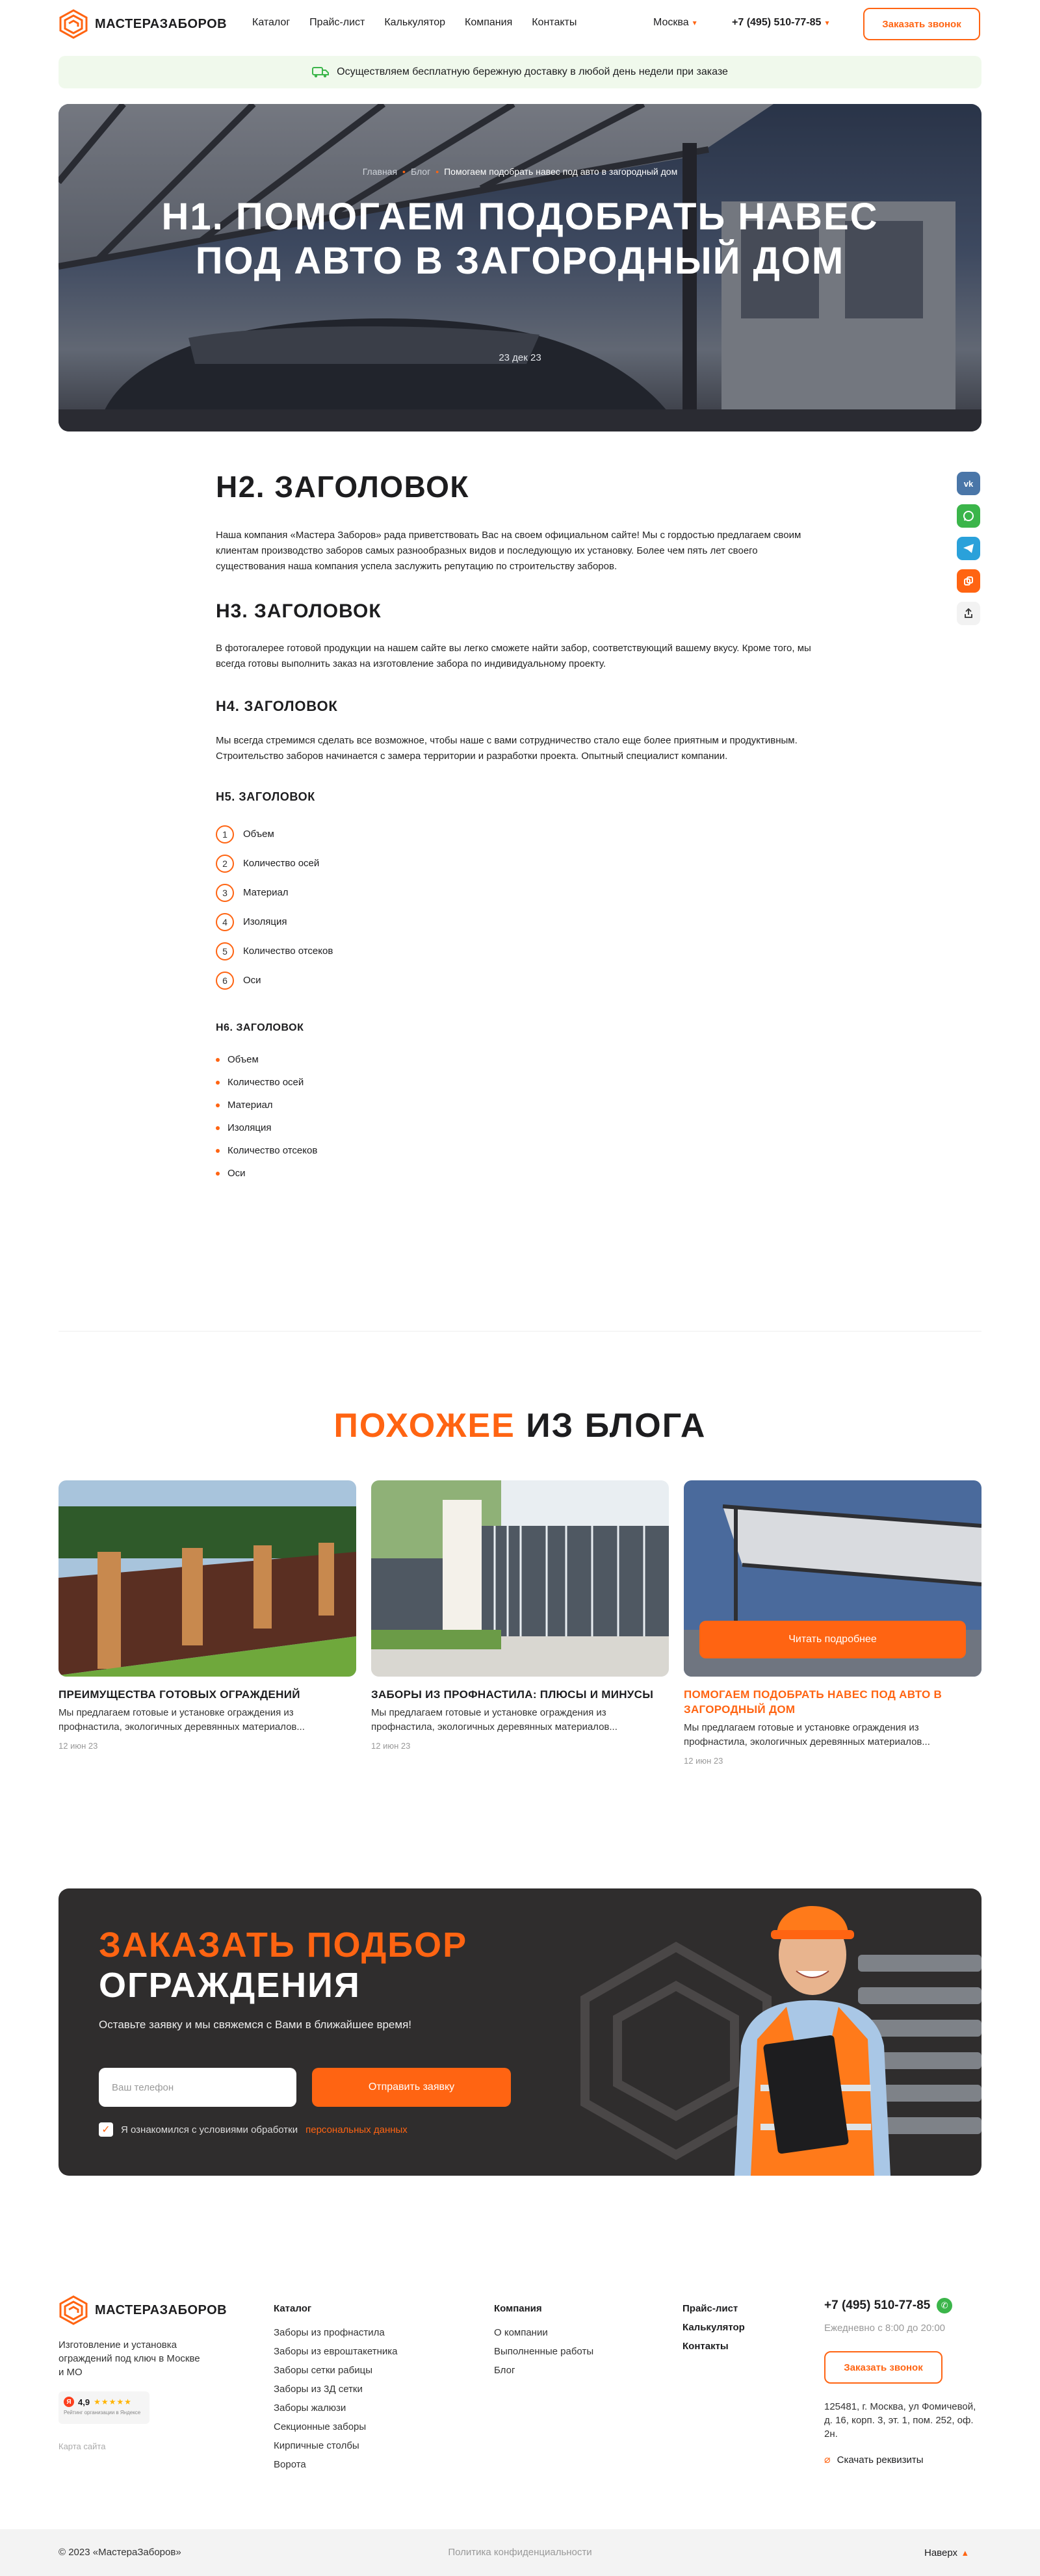 This screenshot has width=1040, height=2576. What do you see at coordinates (336, 2332) in the screenshot?
I see `footer-link: Заборы из профнастила` at bounding box center [336, 2332].